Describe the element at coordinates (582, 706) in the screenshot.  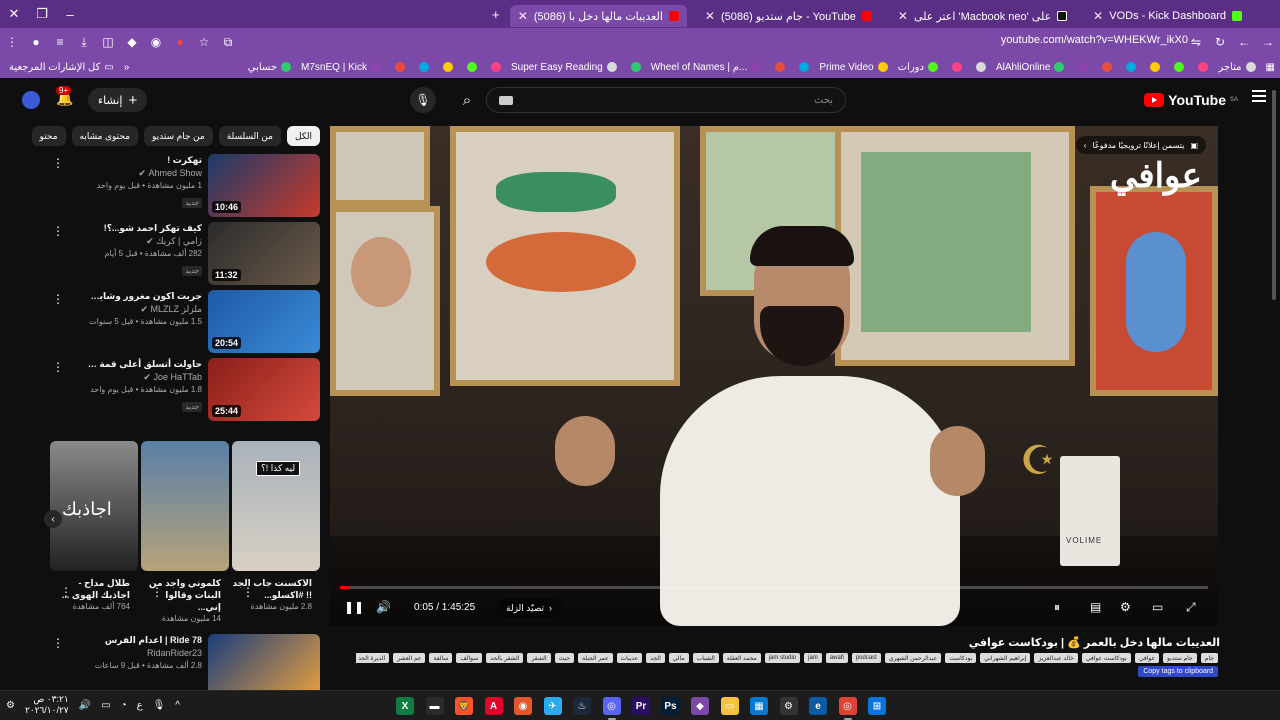
I see `steam-icon: ♨` at that location.